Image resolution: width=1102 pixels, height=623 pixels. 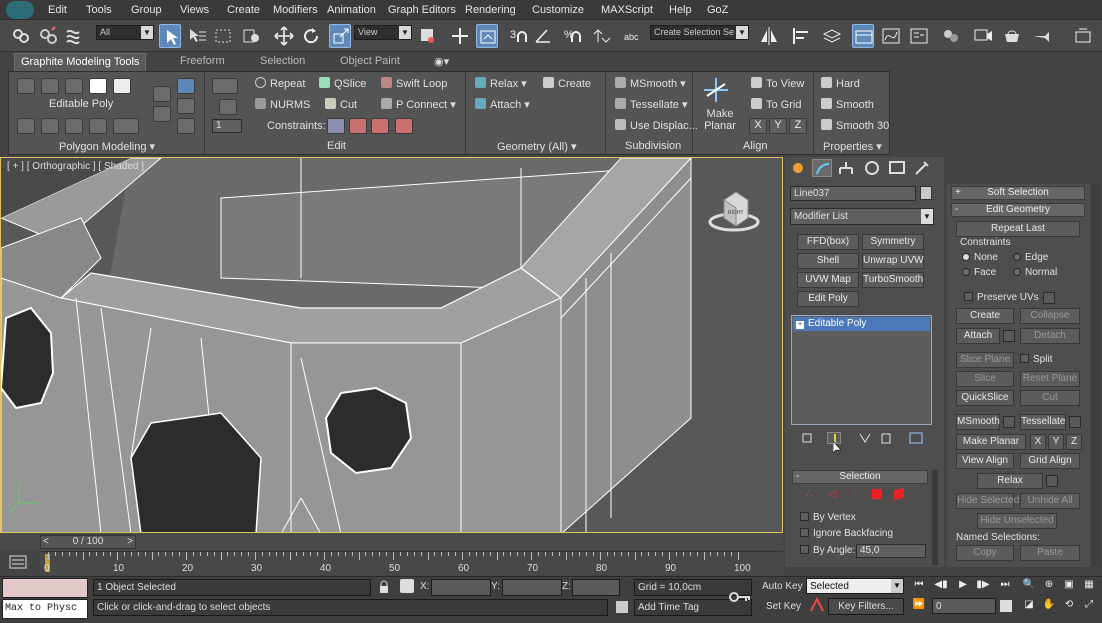 What do you see at coordinates (935, 517) in the screenshot?
I see `command-panel-scrollbar` at bounding box center [935, 517].